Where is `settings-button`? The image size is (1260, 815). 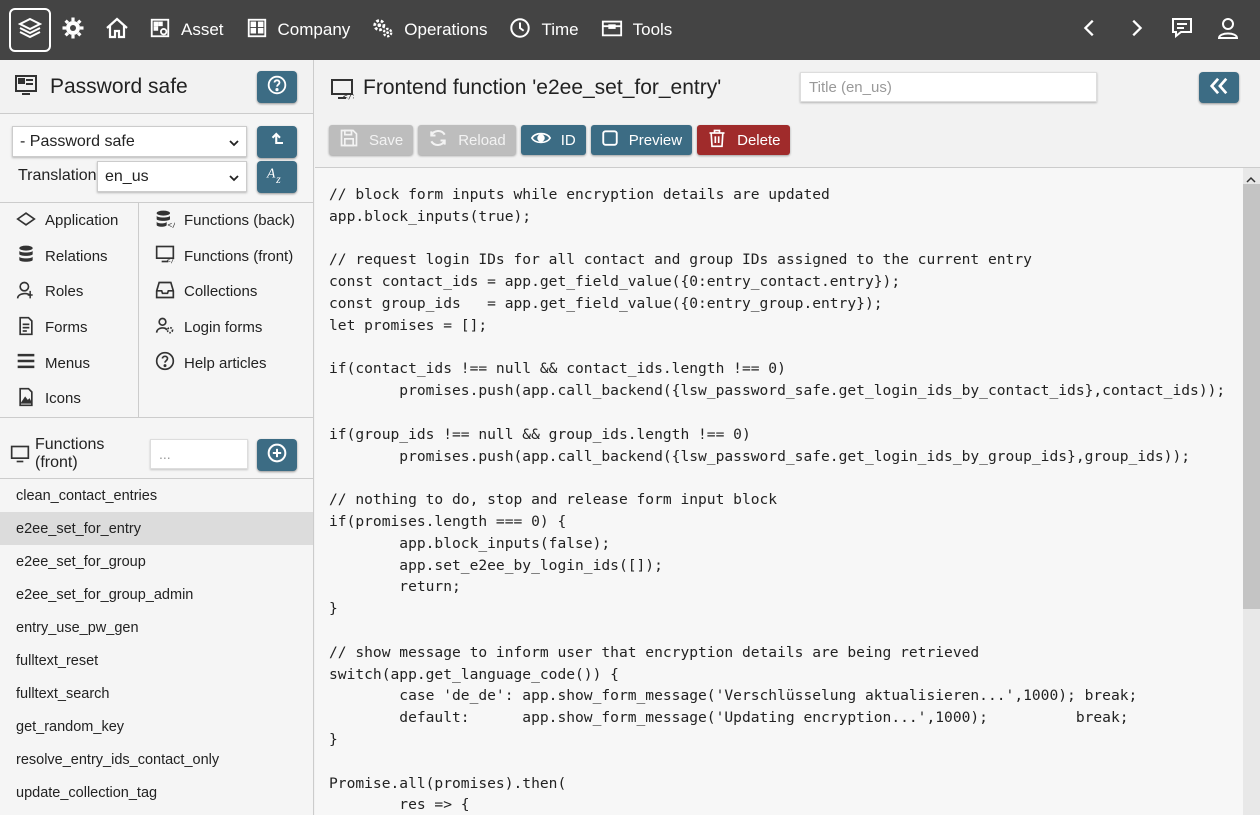
settings-button is located at coordinates (73, 30).